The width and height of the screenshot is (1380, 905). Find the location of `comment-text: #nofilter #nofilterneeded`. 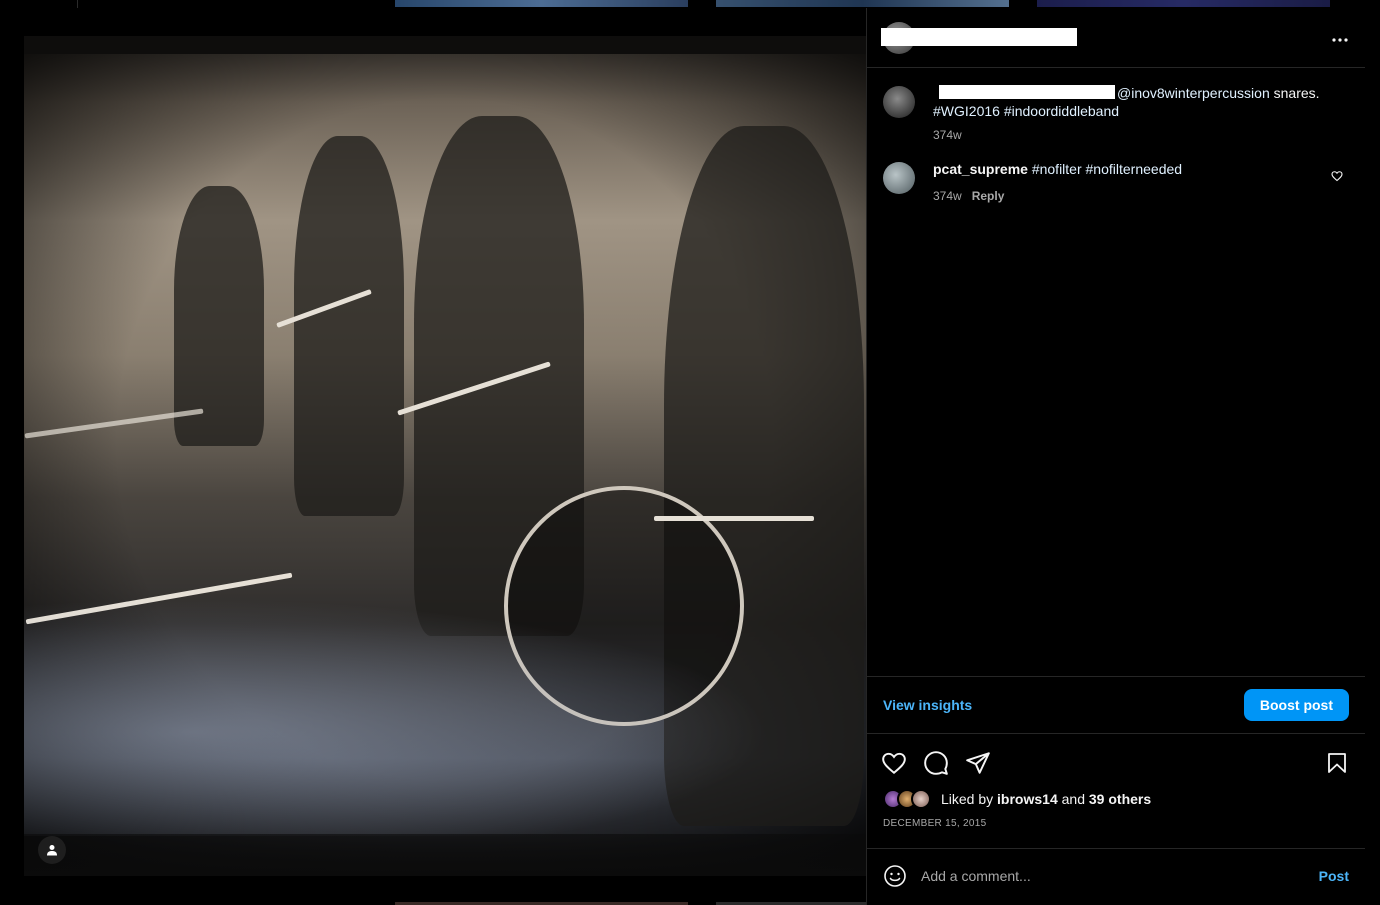

comment-text: #nofilter #nofilterneeded is located at coordinates (1107, 169).